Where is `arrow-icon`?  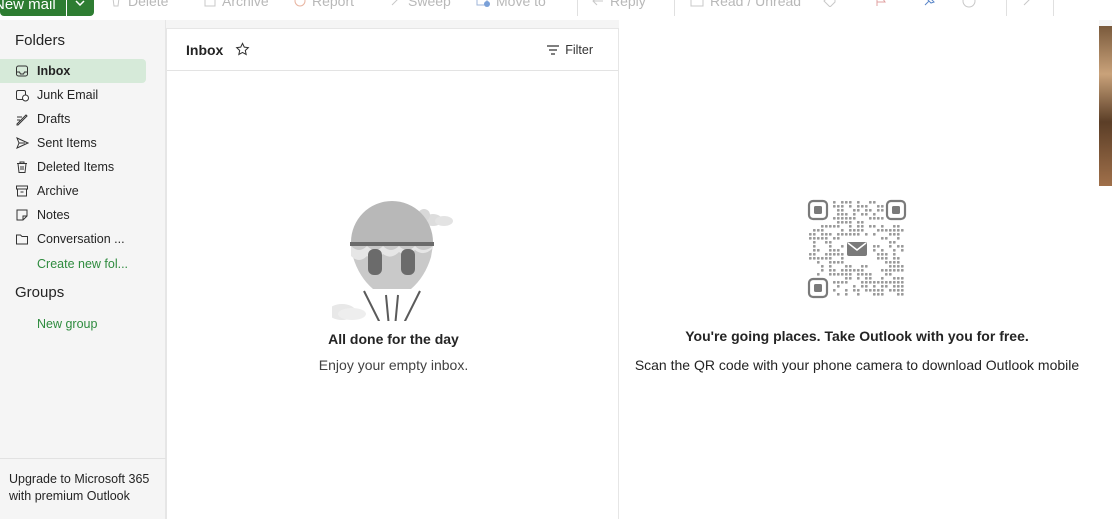 arrow-icon is located at coordinates (1026, 3).